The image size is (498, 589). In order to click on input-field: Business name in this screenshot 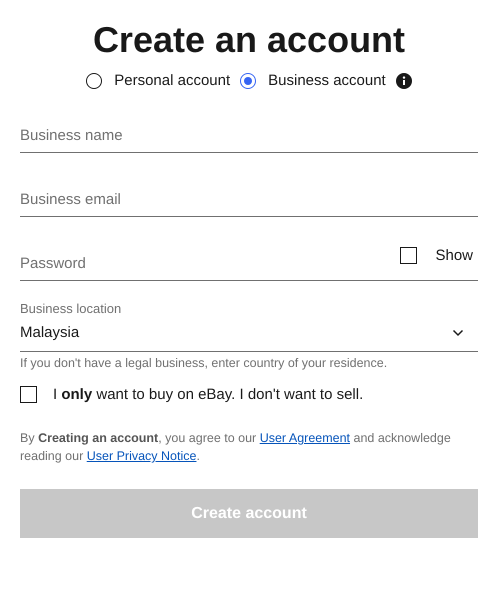, I will do `click(249, 134)`.